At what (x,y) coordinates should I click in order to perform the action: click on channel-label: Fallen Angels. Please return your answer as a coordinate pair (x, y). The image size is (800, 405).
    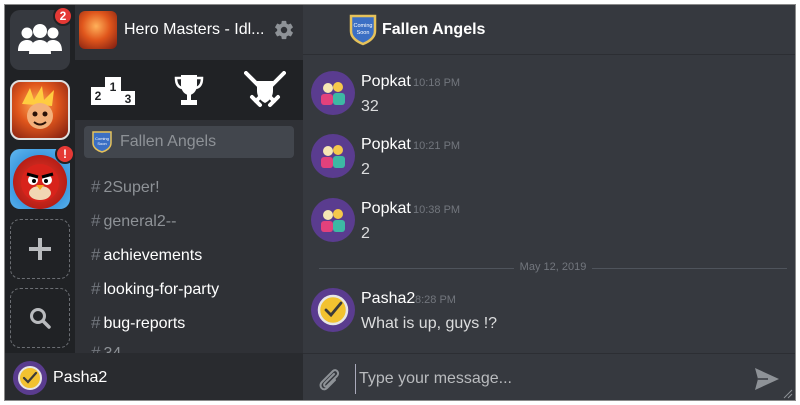
    Looking at the image, I should click on (168, 141).